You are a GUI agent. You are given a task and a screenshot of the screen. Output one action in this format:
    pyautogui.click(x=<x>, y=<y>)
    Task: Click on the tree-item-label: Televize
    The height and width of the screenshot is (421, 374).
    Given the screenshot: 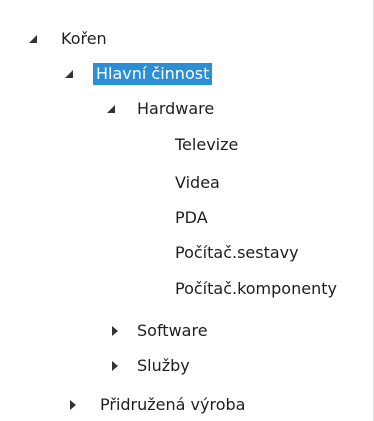 What is the action you would take?
    pyautogui.click(x=207, y=144)
    